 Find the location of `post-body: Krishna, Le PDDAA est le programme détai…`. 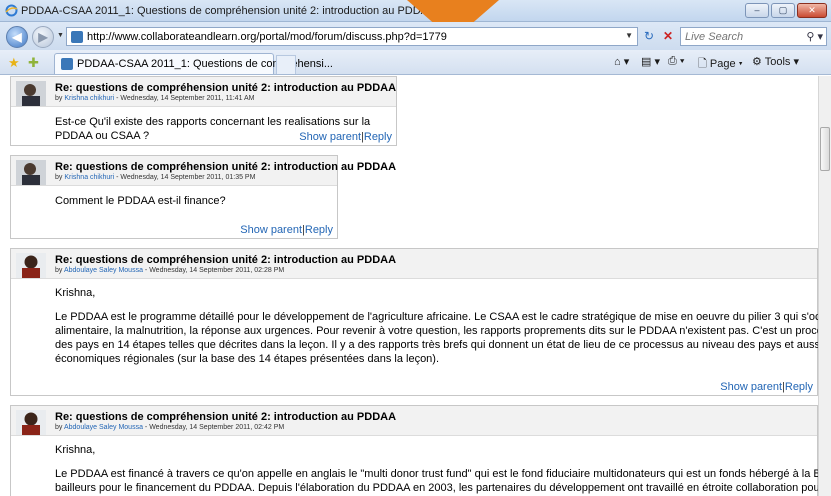

post-body: Krishna, Le PDDAA est le programme détai… is located at coordinates (436, 326).